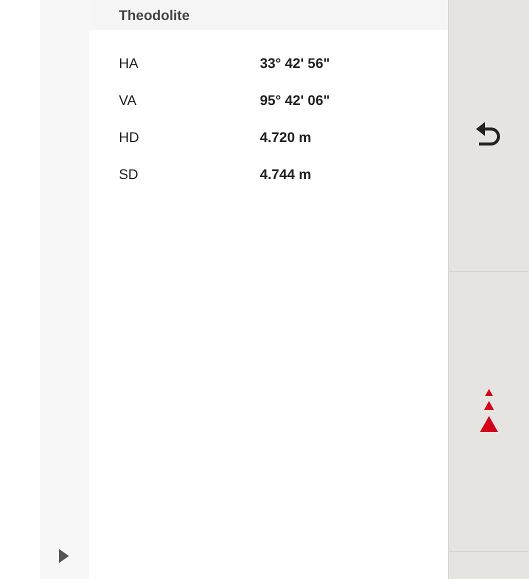 Image resolution: width=529 pixels, height=579 pixels. Describe the element at coordinates (129, 174) in the screenshot. I see `measurement-label: SD` at that location.